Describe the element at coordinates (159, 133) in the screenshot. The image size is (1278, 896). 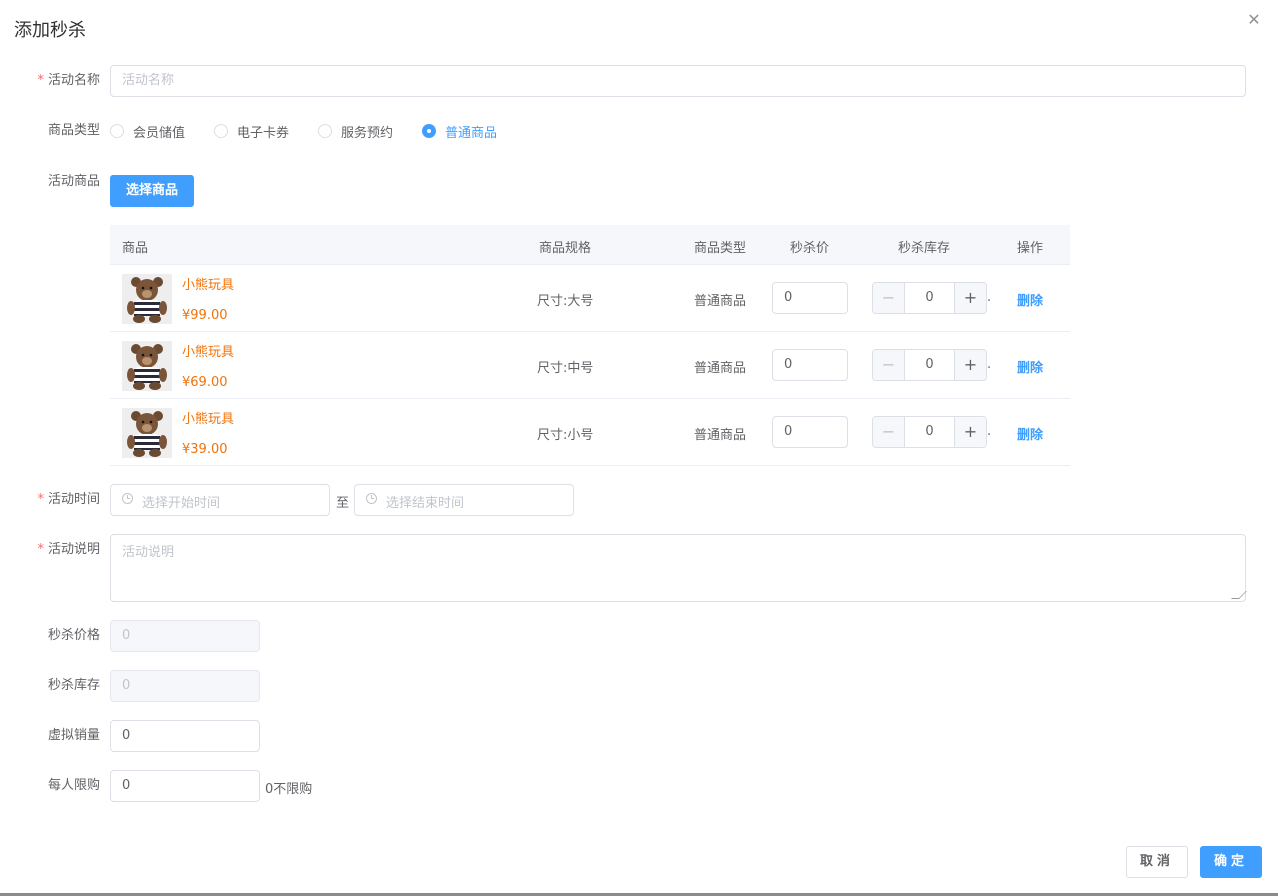
I see `radio-label: 会员储值` at that location.